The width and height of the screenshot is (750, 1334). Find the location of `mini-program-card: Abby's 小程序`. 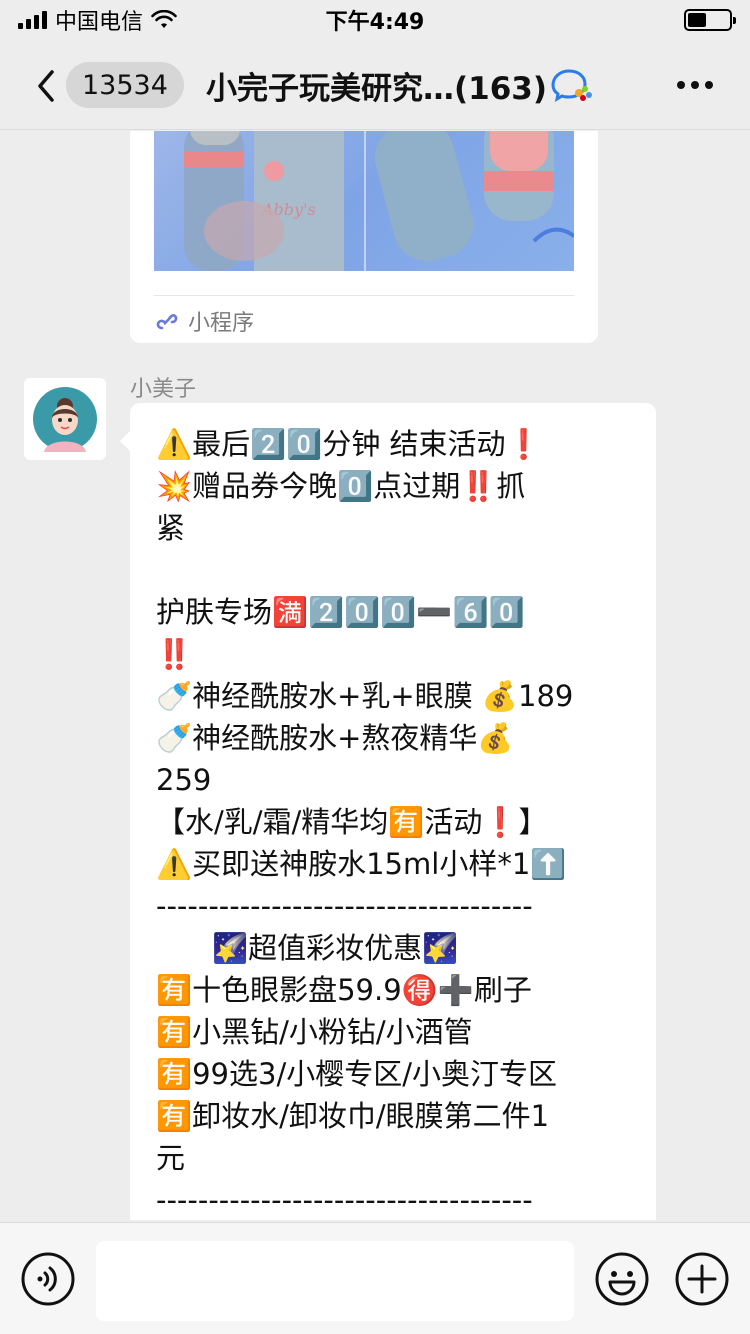

mini-program-card: Abby's 小程序 is located at coordinates (364, 237).